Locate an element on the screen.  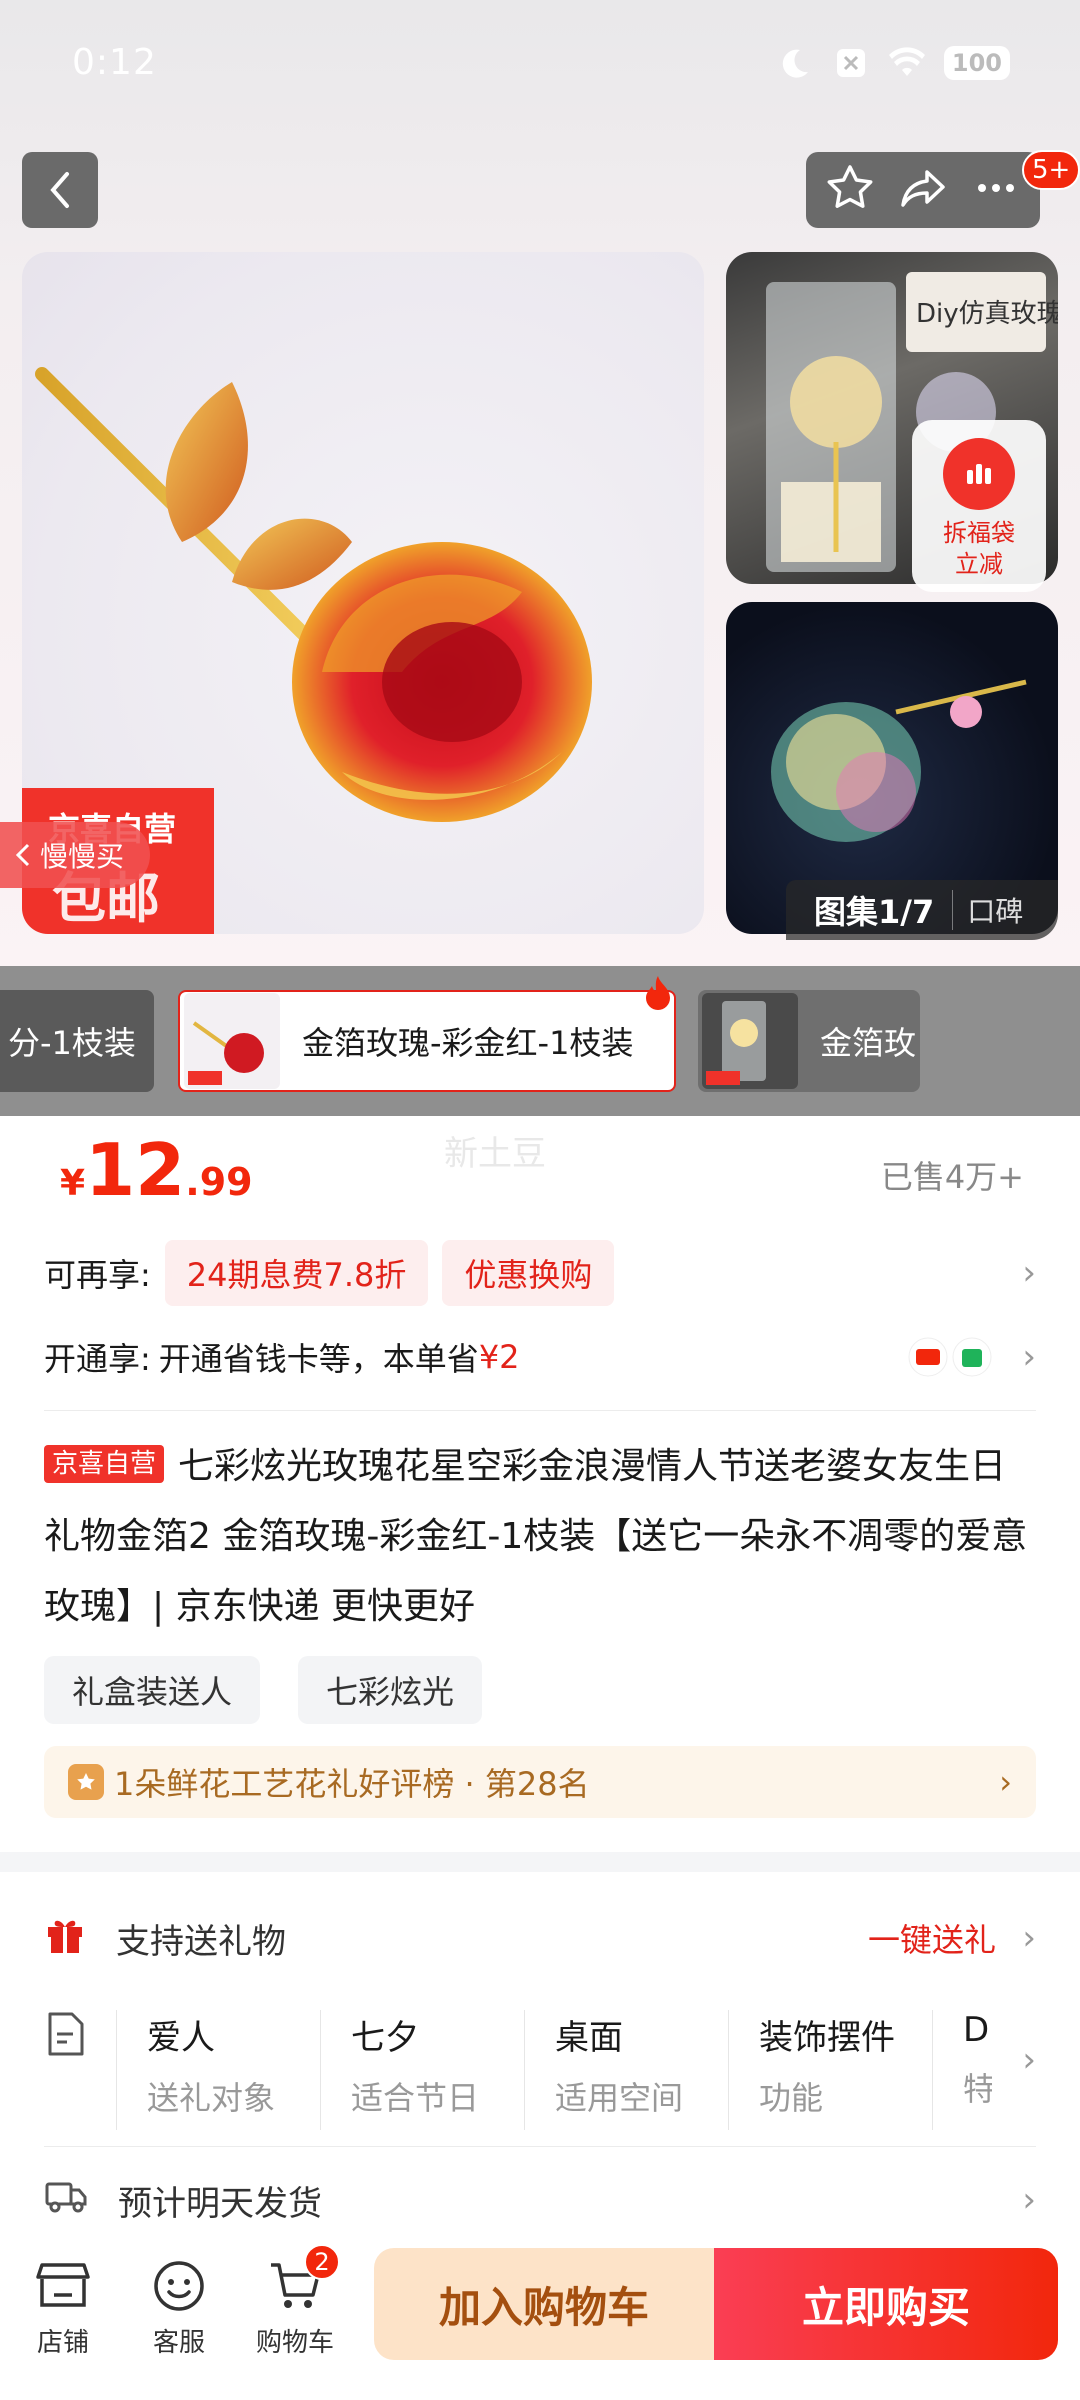
slow-buy-label: 慢慢买 is located at coordinates (82, 856).